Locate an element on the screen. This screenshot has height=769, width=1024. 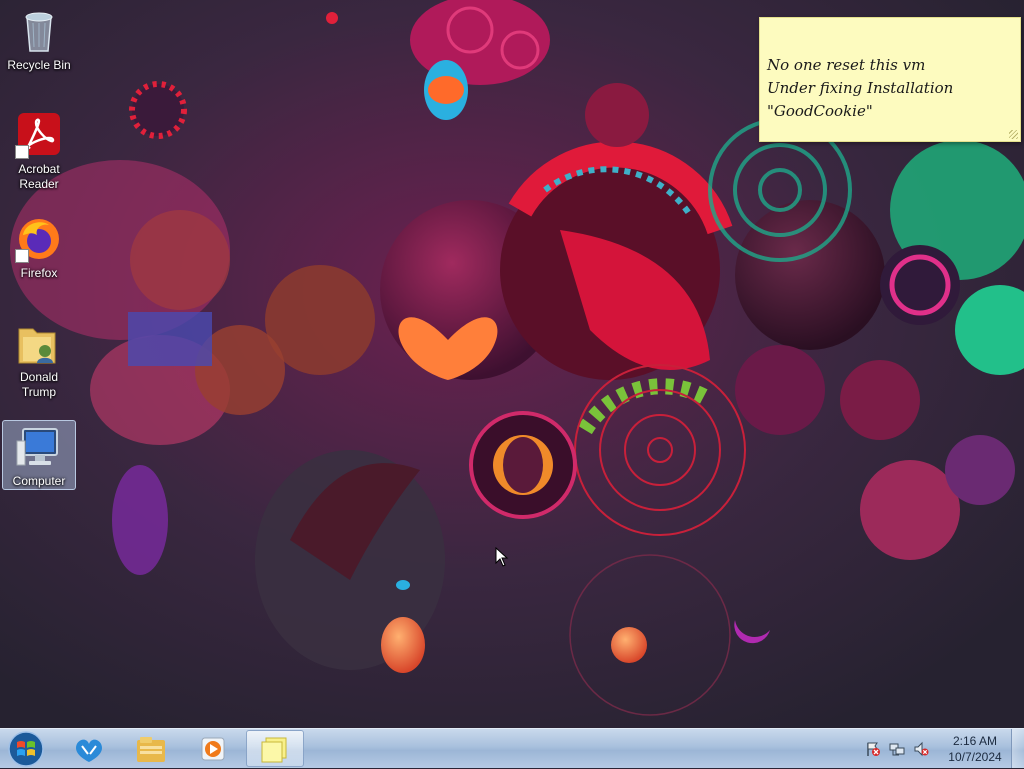
desktop-icon-firefox: Firefox is located at coordinates (39, 247).